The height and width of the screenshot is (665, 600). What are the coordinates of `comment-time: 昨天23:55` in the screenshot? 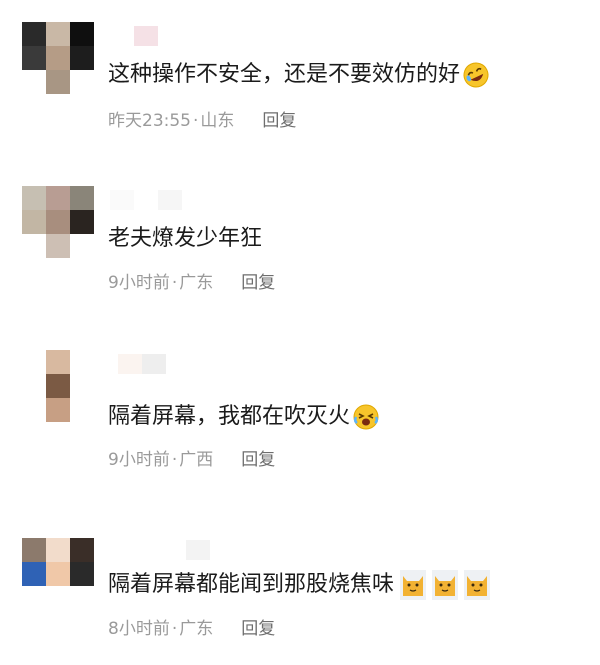 It's located at (149, 121).